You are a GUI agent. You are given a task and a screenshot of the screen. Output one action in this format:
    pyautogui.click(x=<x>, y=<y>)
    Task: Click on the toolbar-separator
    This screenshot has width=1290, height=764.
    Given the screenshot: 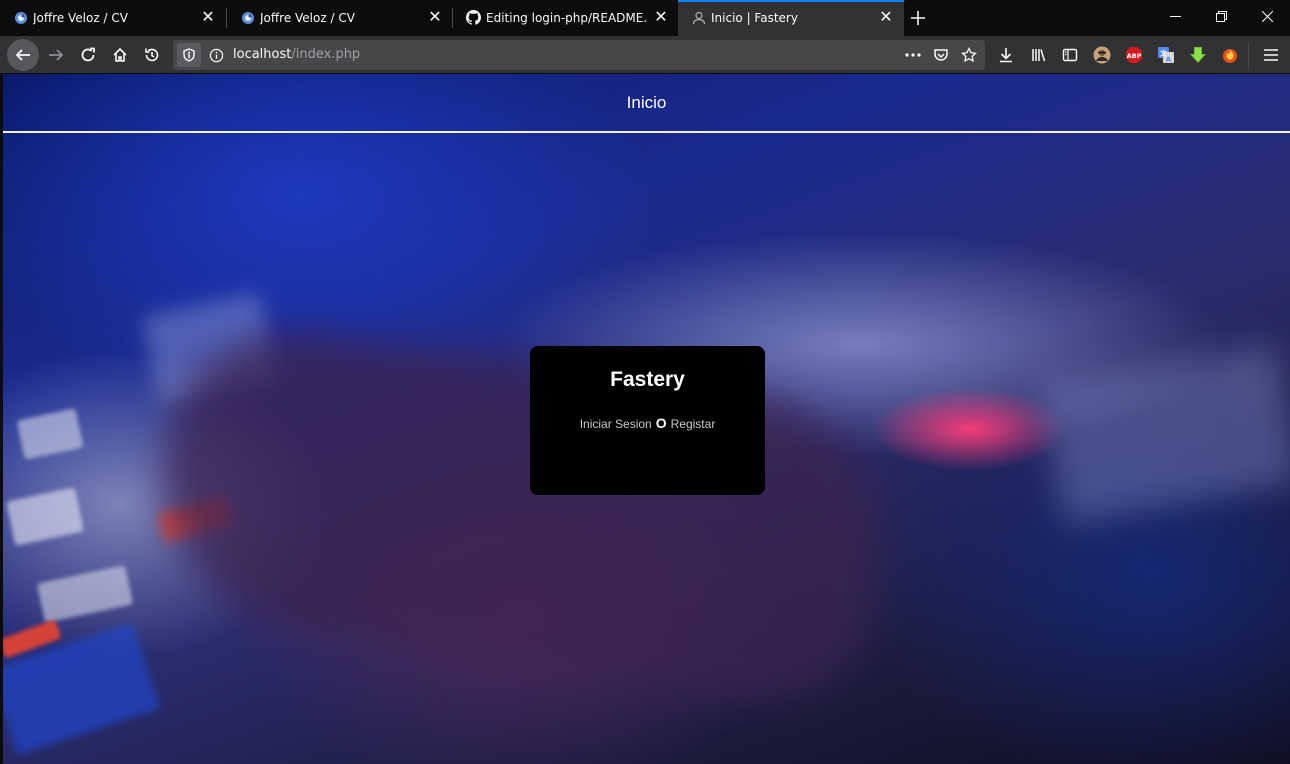 What is the action you would take?
    pyautogui.click(x=1248, y=55)
    